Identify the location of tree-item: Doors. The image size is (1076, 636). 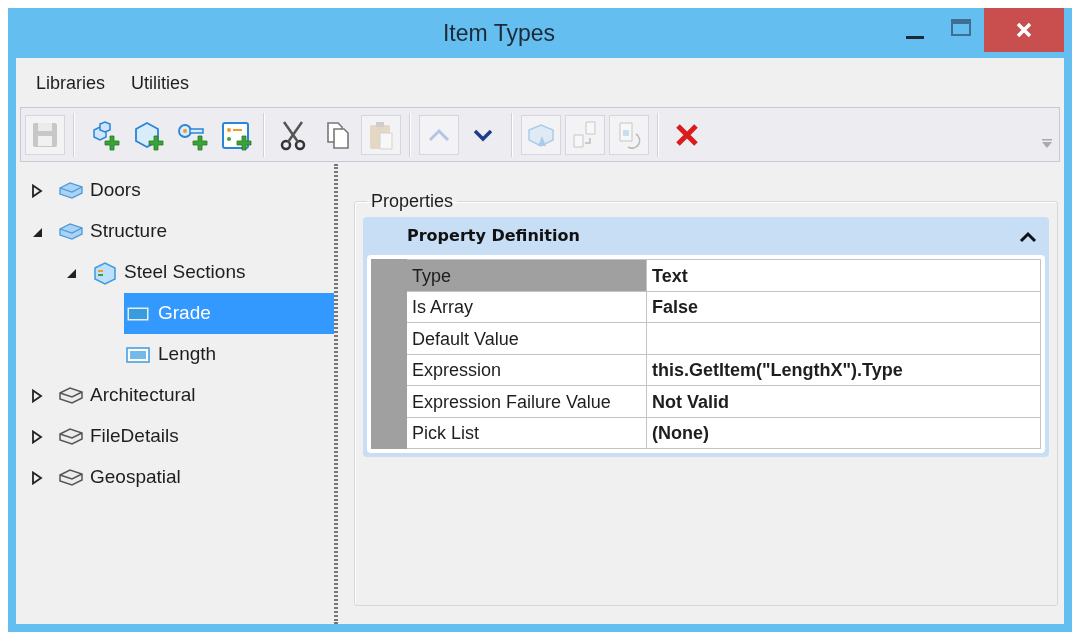
(195, 190).